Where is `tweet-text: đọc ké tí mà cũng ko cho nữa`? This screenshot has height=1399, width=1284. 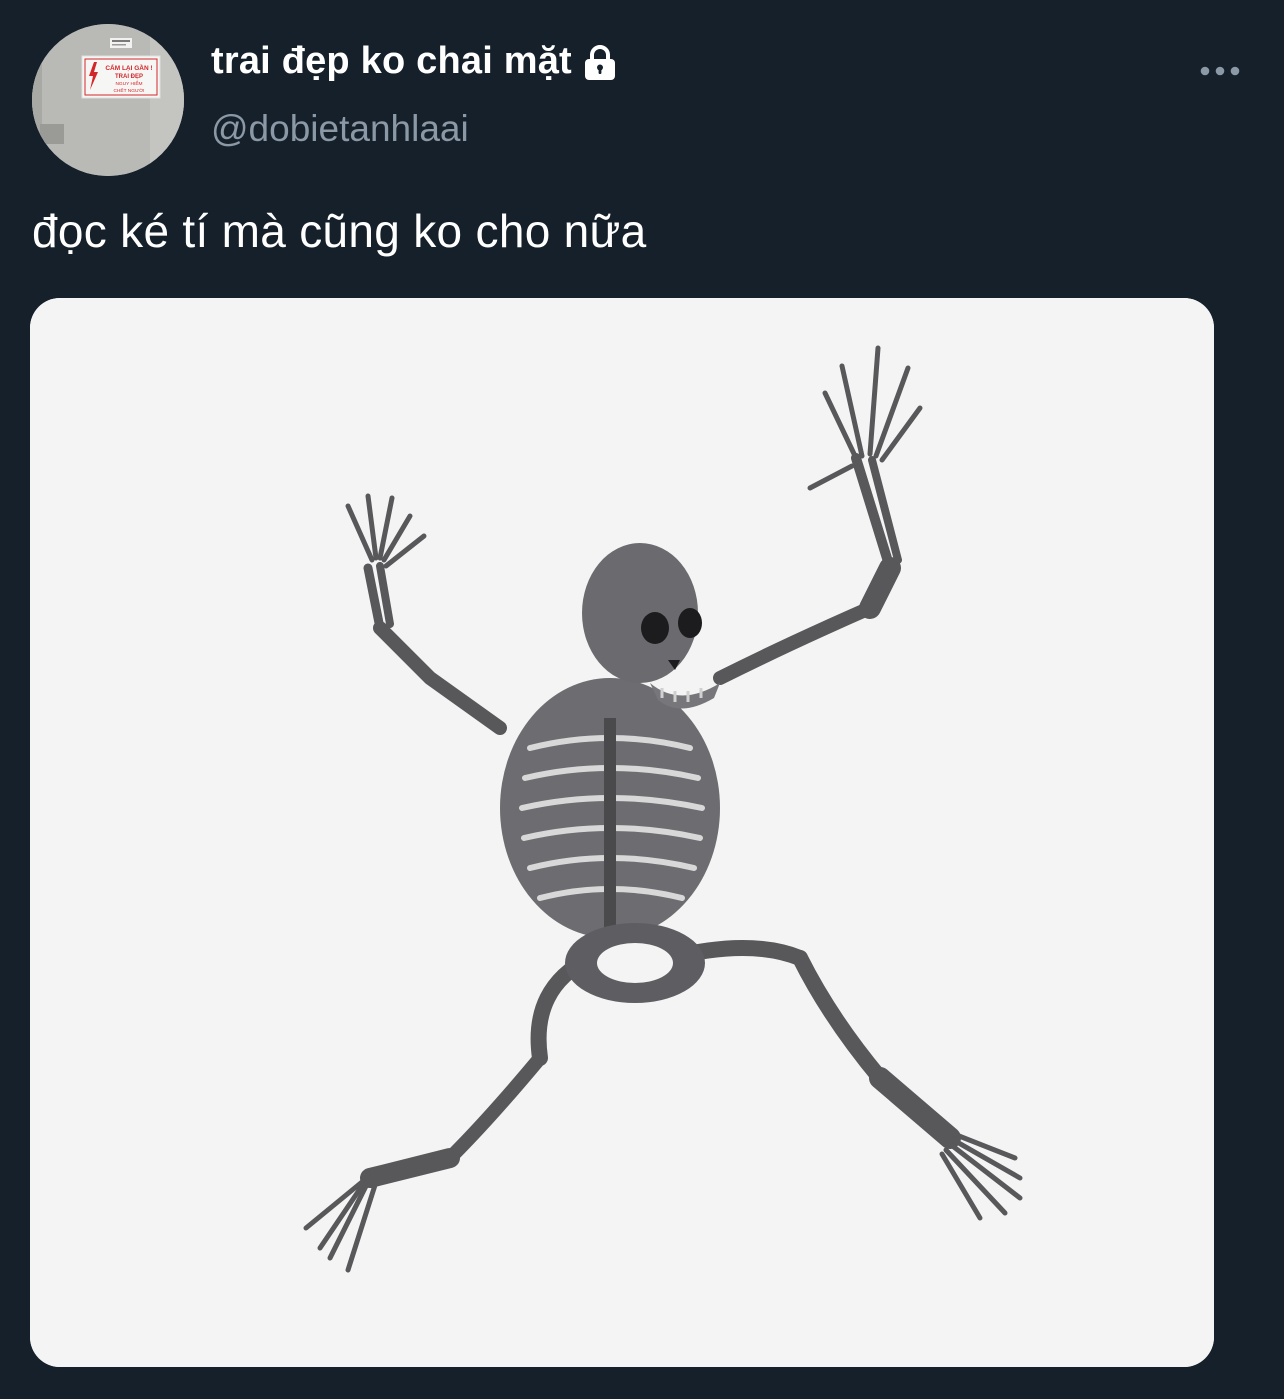 tweet-text: đọc ké tí mà cũng ko cho nữa is located at coordinates (339, 231).